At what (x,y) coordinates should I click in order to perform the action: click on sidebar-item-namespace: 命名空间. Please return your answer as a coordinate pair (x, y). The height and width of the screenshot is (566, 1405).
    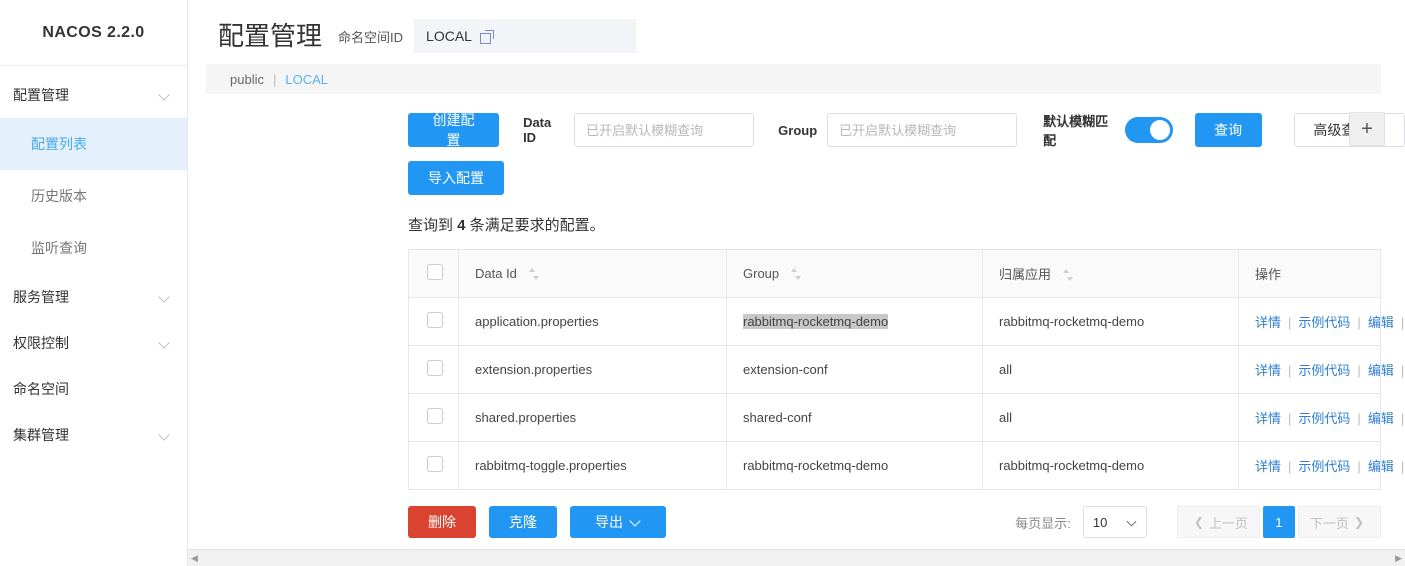
    Looking at the image, I should click on (93, 389).